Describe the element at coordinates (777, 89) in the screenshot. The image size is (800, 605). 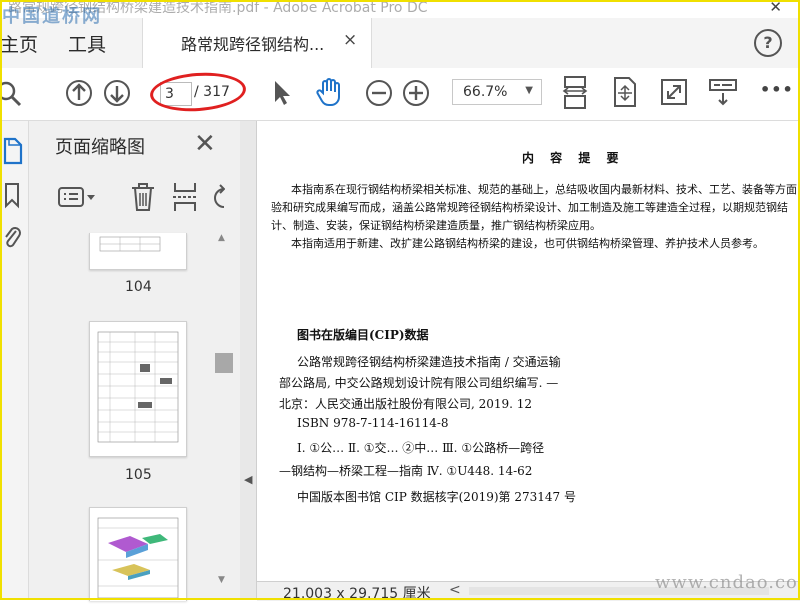
I see `more-tools-icon: •••` at that location.